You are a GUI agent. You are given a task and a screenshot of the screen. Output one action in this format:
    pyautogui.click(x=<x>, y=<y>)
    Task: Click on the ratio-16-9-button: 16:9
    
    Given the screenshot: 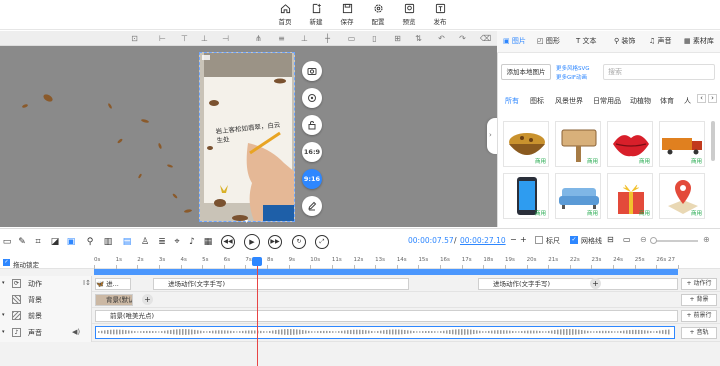 What is the action you would take?
    pyautogui.click(x=312, y=152)
    